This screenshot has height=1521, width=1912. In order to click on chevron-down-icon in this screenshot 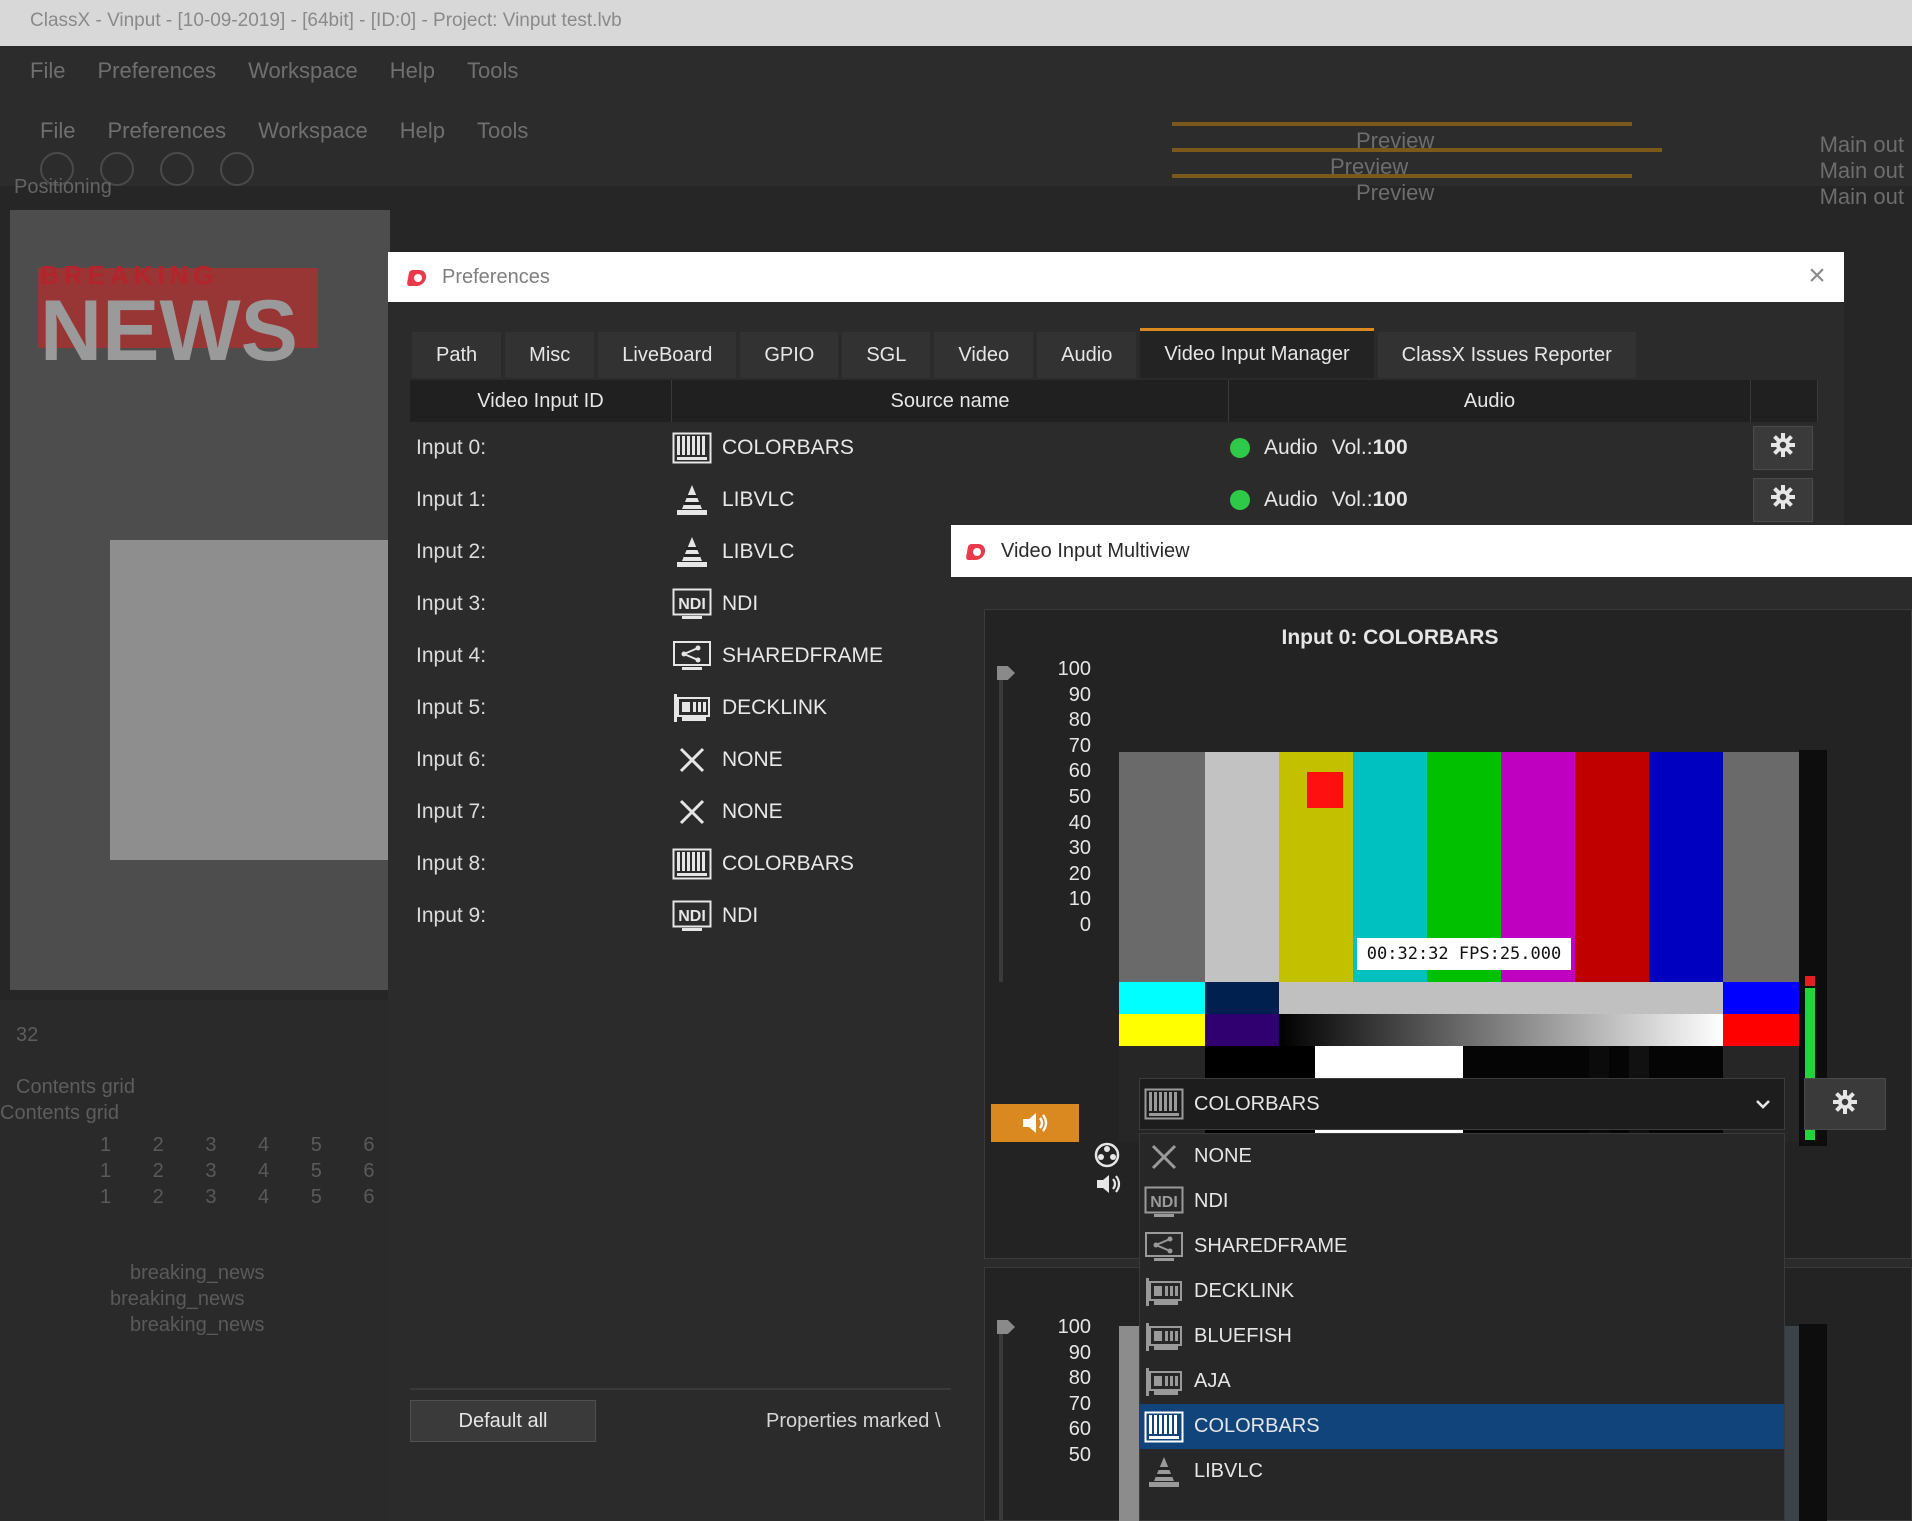, I will do `click(1763, 1104)`.